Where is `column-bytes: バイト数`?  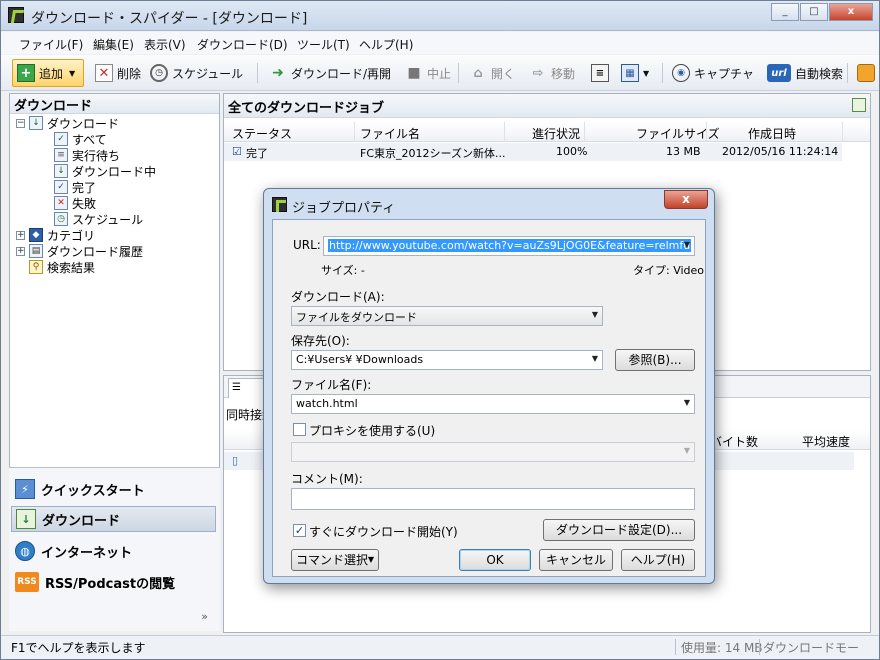
column-bytes: バイト数 is located at coordinates (734, 441).